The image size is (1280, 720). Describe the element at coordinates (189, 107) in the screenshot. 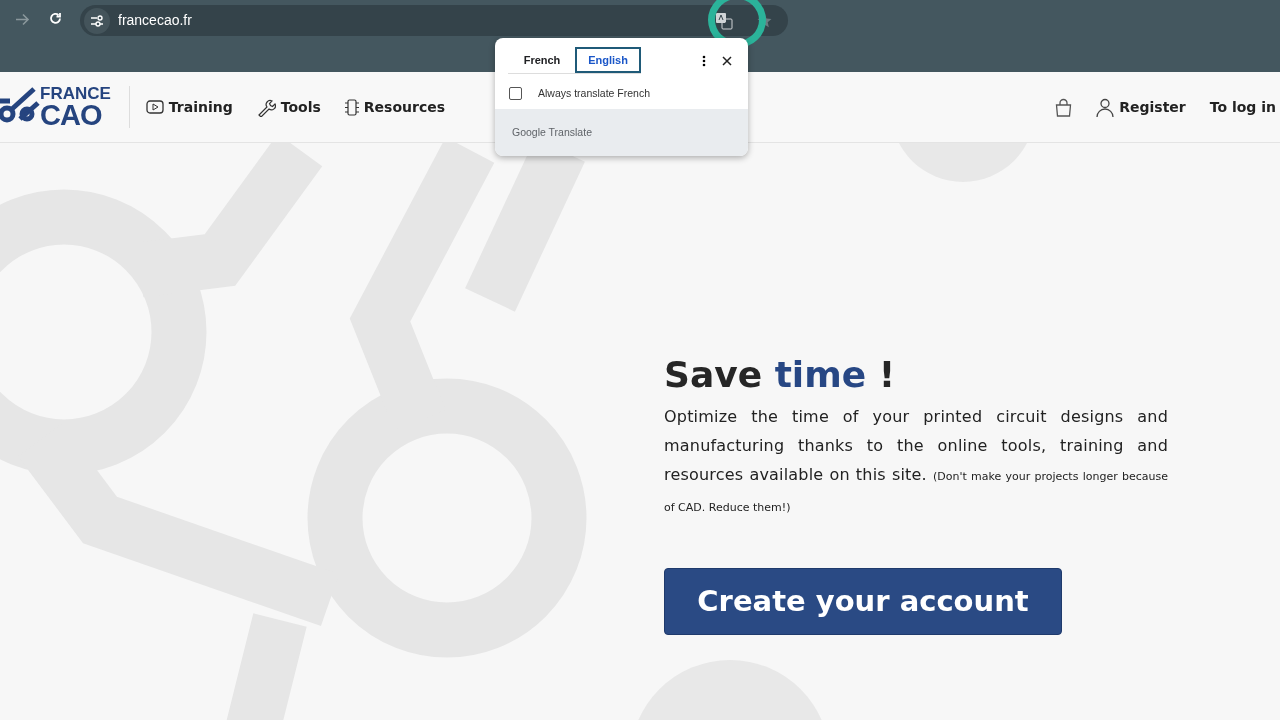

I see `nav-link: Training` at that location.